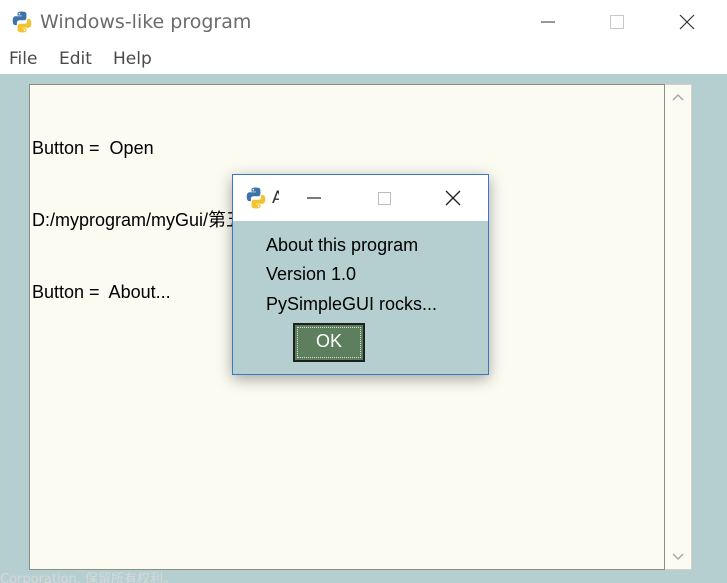 The width and height of the screenshot is (727, 583). Describe the element at coordinates (132, 59) in the screenshot. I see `menu-help: Help` at that location.